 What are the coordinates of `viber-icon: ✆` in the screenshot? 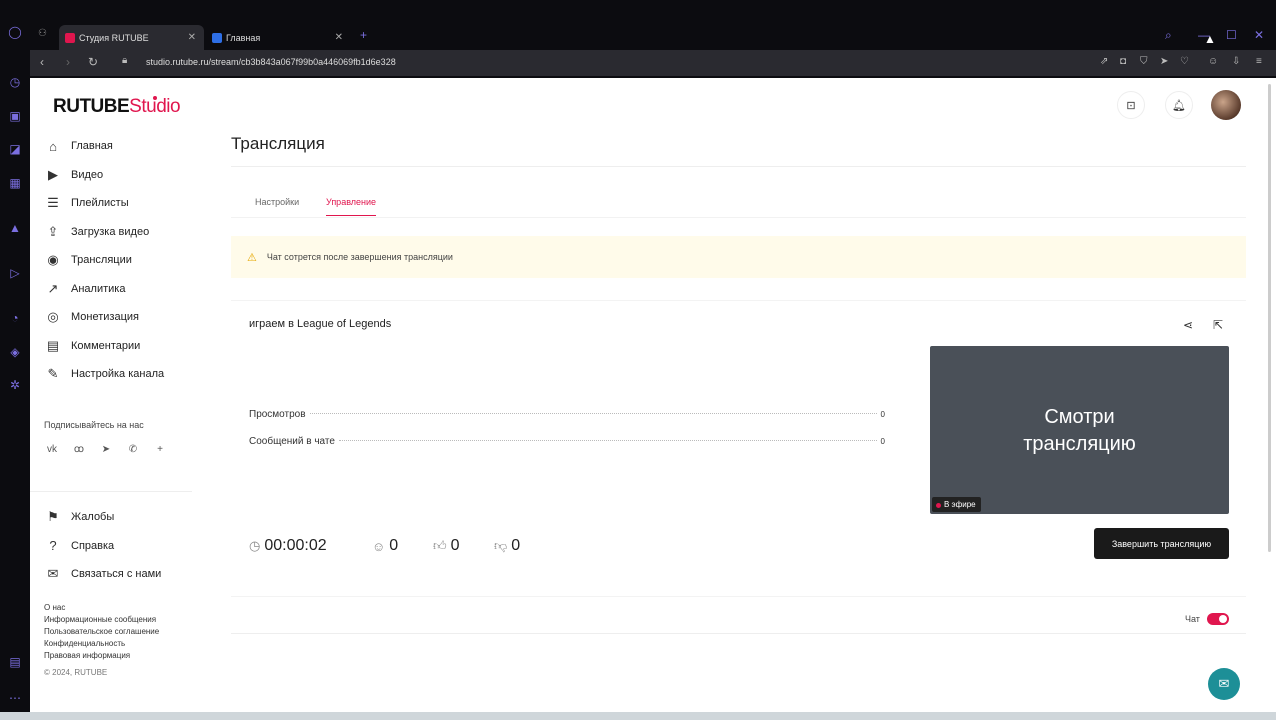 It's located at (133, 450).